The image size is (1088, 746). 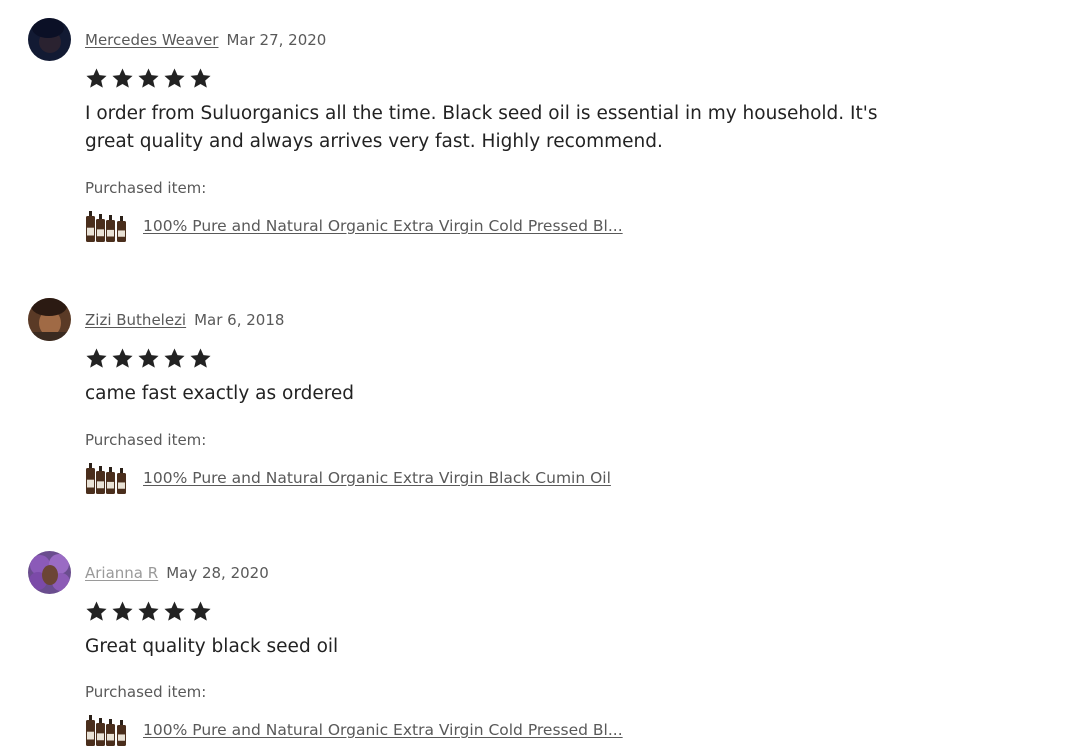 What do you see at coordinates (239, 320) in the screenshot?
I see `review-date: Mar 6, 2018` at bounding box center [239, 320].